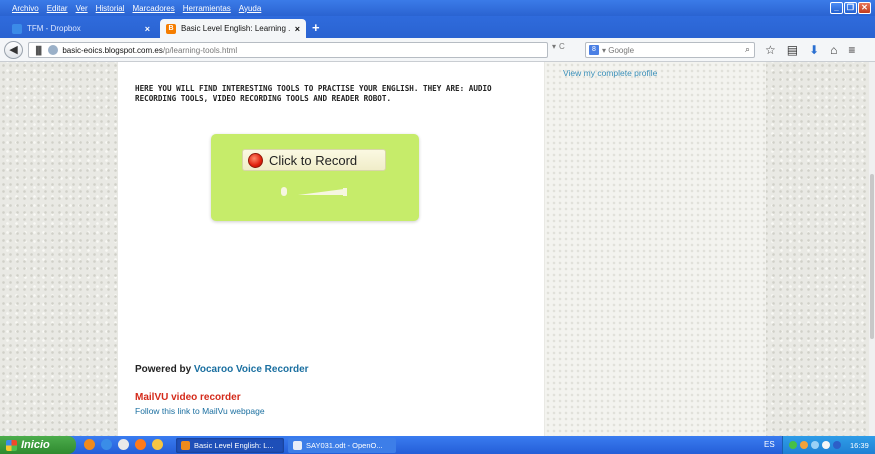 The width and height of the screenshot is (875, 454). I want to click on mailvu-link: Follow this link to MailVu webpage, so click(200, 411).